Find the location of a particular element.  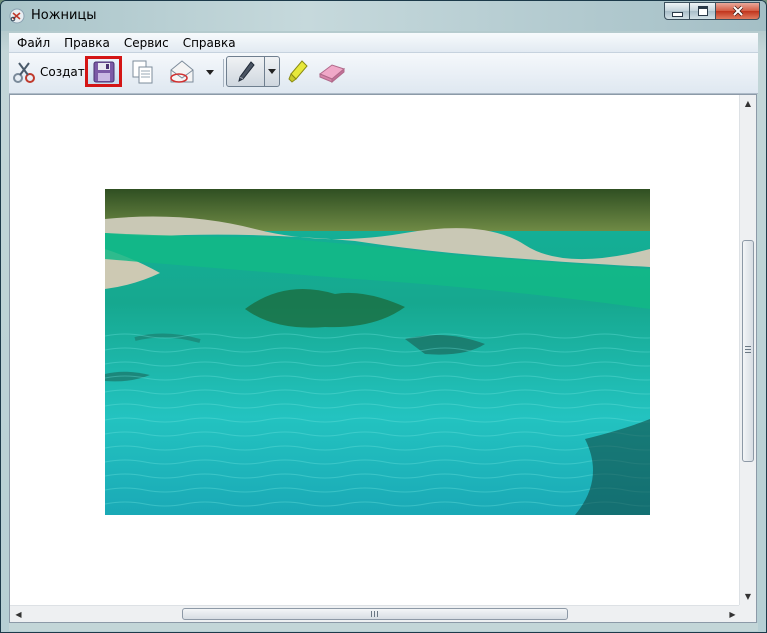

minimize-button is located at coordinates (677, 11).